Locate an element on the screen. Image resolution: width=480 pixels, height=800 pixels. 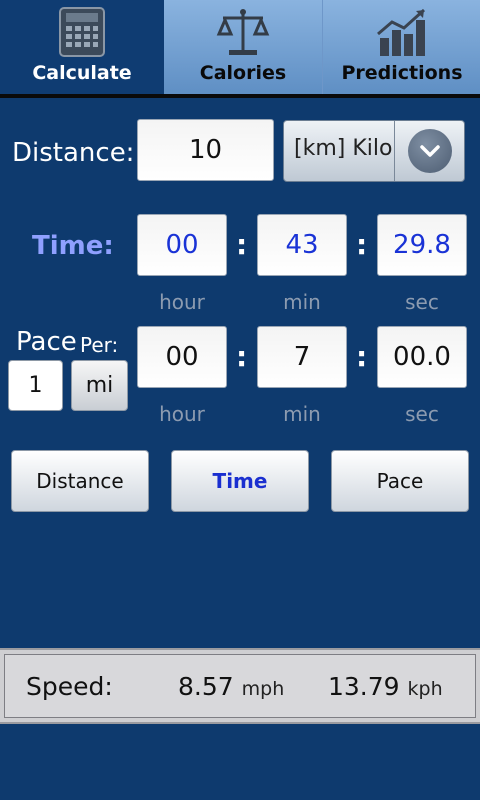
pace-unit-button: mi is located at coordinates (99, 385).